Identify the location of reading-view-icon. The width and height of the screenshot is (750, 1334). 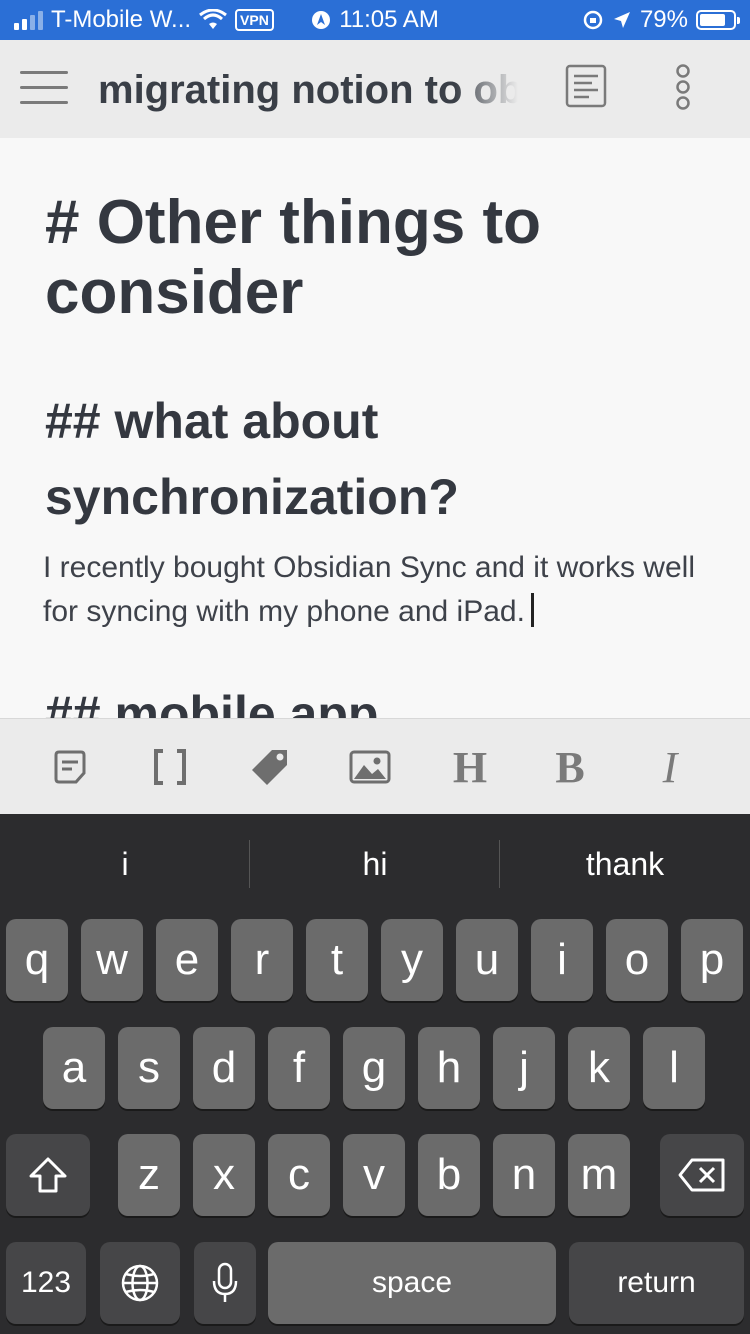
(586, 86).